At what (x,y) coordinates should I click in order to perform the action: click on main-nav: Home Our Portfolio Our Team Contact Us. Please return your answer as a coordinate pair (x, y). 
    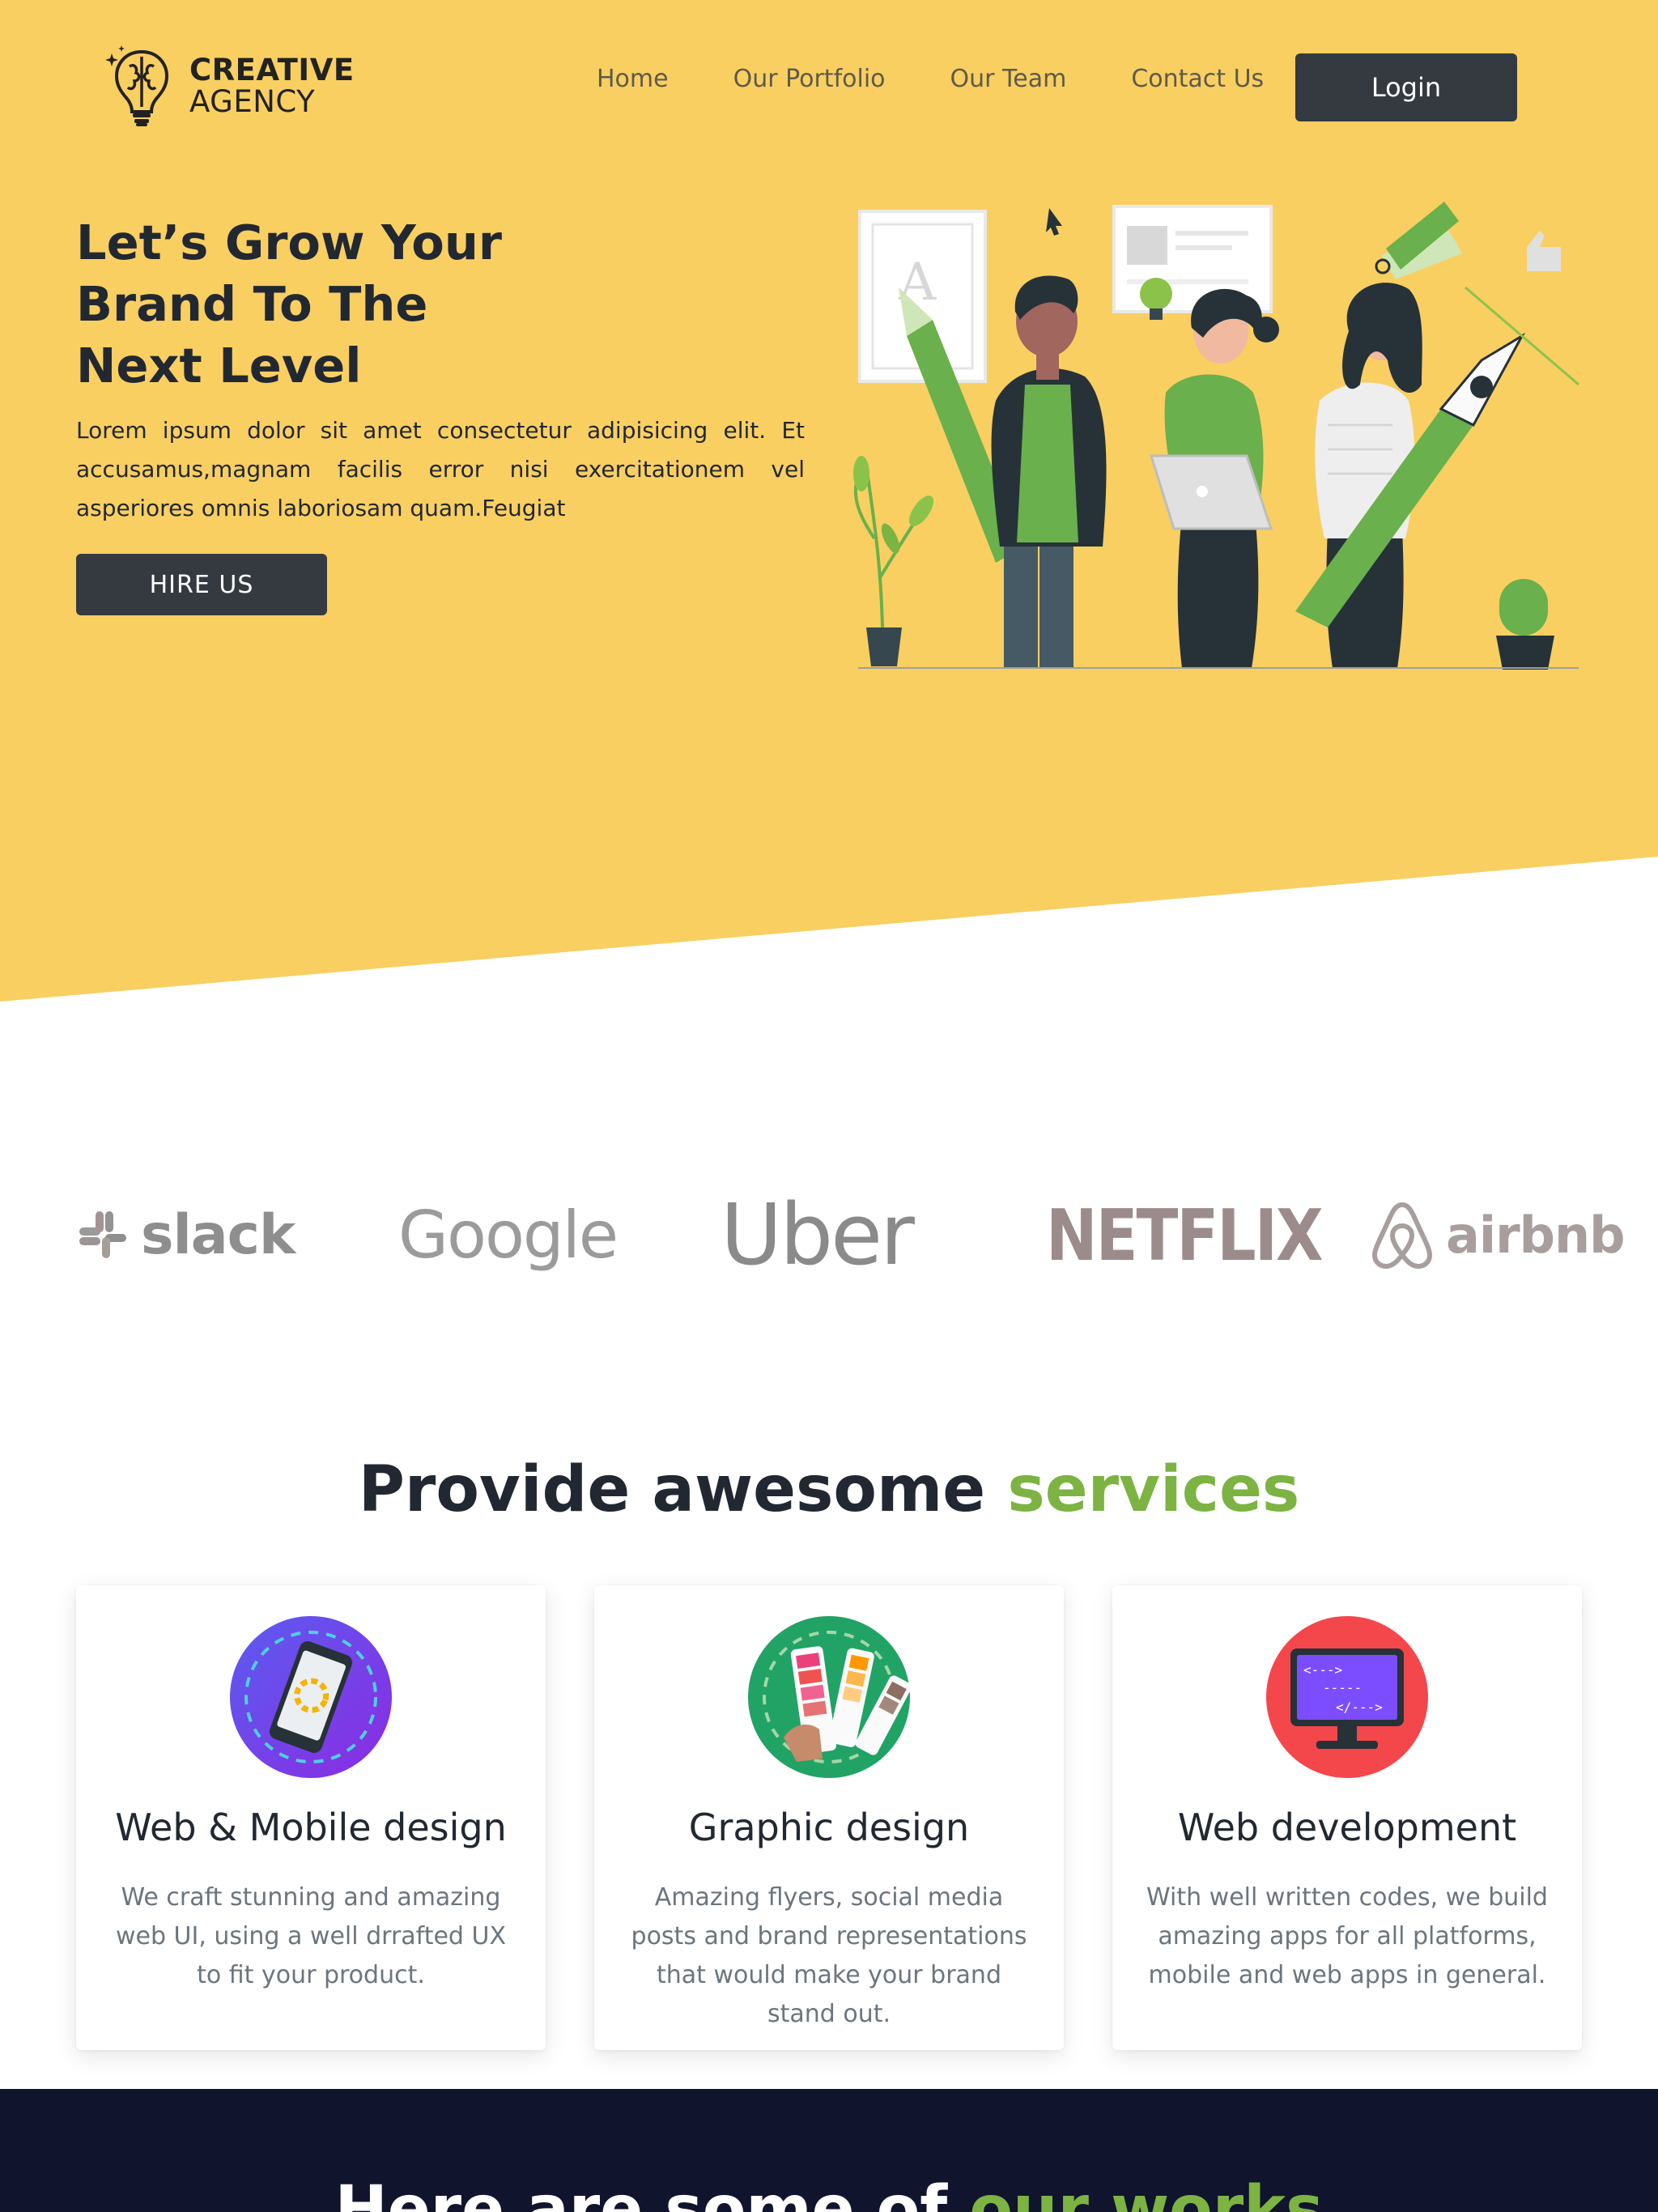
    Looking at the image, I should click on (963, 79).